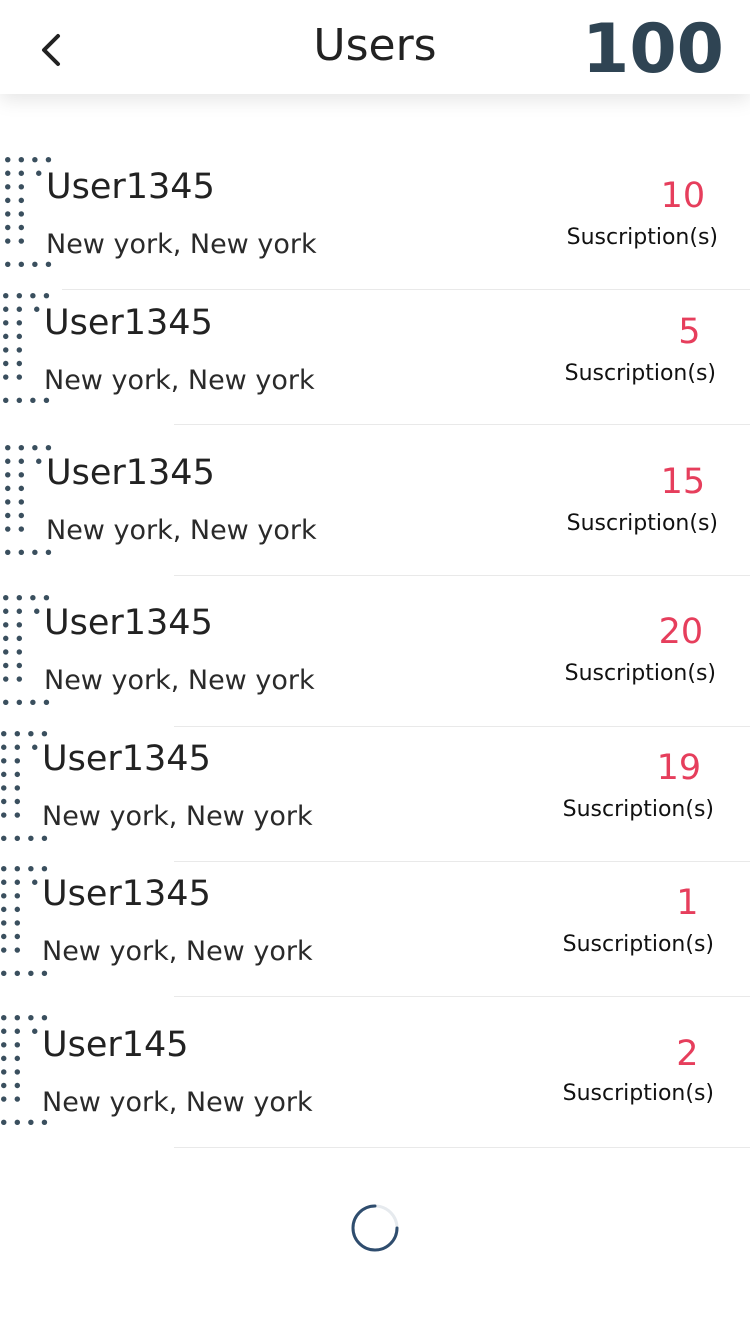 This screenshot has height=1334, width=750. I want to click on user-name: User145, so click(115, 1045).